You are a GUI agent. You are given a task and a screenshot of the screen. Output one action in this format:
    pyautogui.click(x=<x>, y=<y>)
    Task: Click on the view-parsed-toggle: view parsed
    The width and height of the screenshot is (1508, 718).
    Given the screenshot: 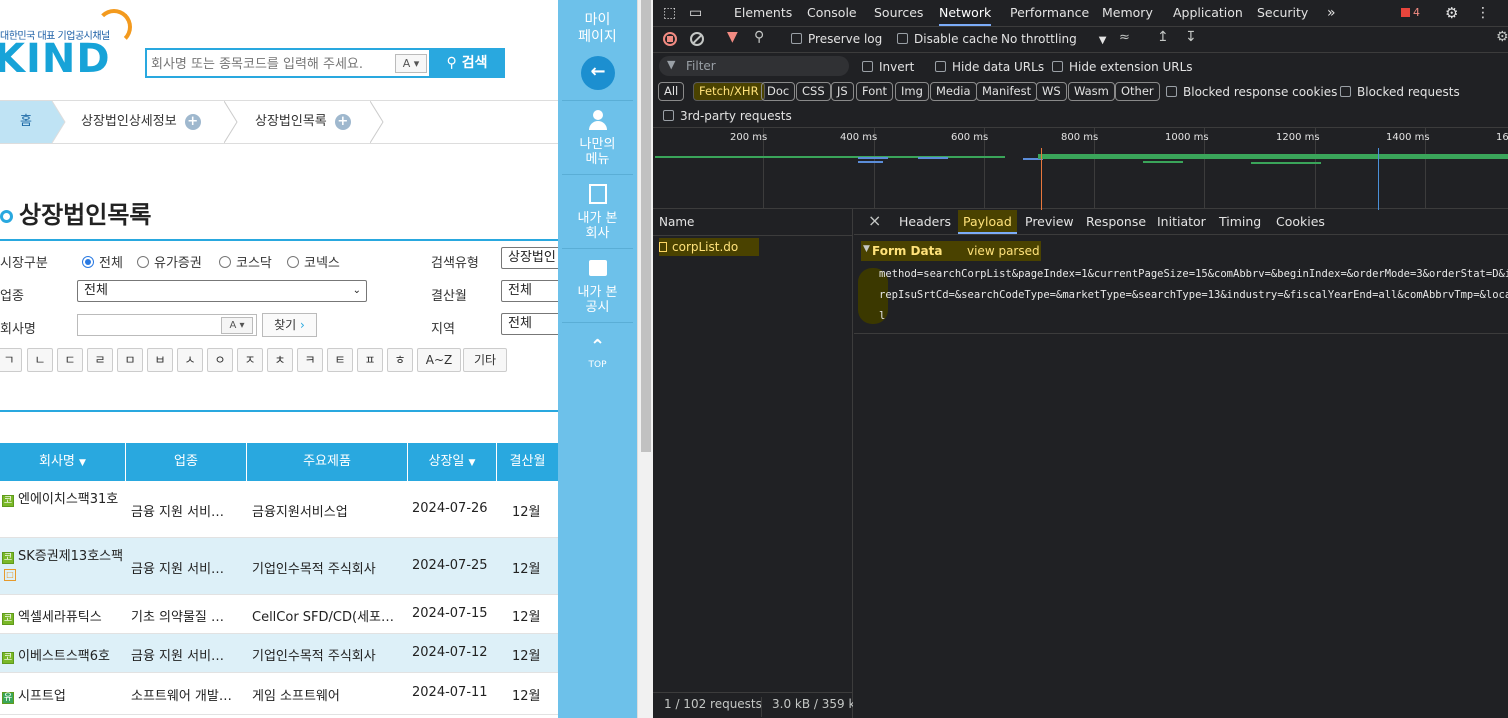 What is the action you would take?
    pyautogui.click(x=1003, y=251)
    